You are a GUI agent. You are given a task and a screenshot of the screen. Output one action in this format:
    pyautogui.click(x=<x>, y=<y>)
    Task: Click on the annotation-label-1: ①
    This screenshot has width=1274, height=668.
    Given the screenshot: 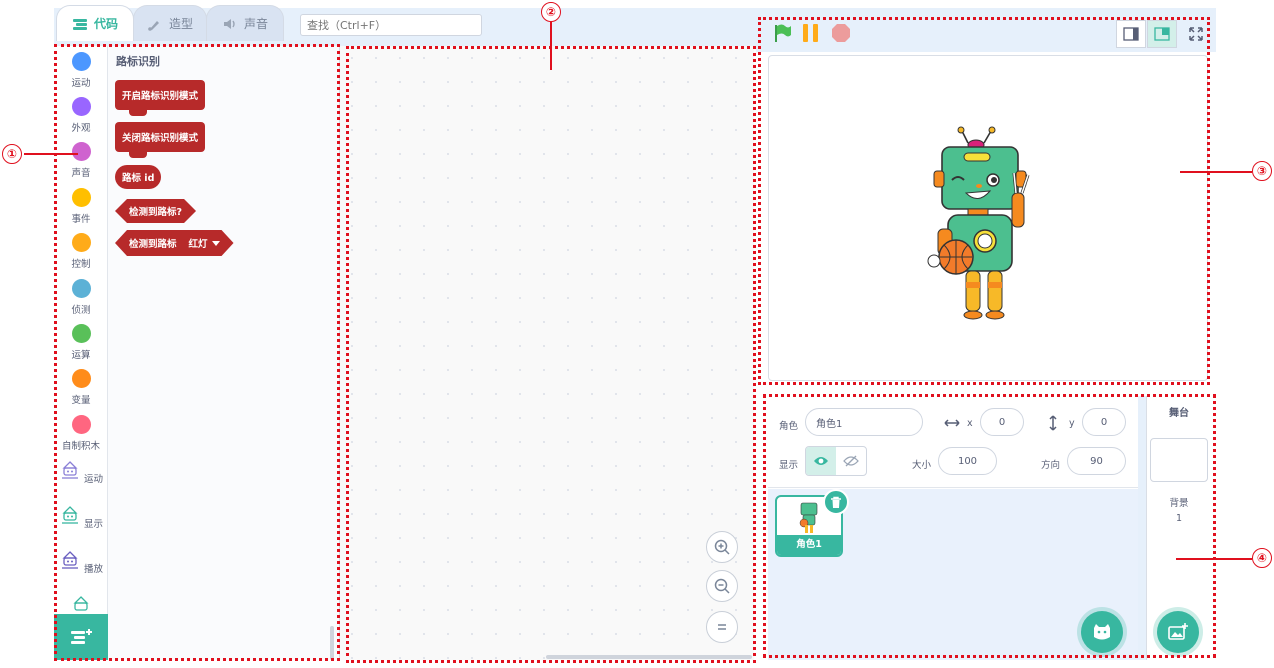 What is the action you would take?
    pyautogui.click(x=12, y=154)
    